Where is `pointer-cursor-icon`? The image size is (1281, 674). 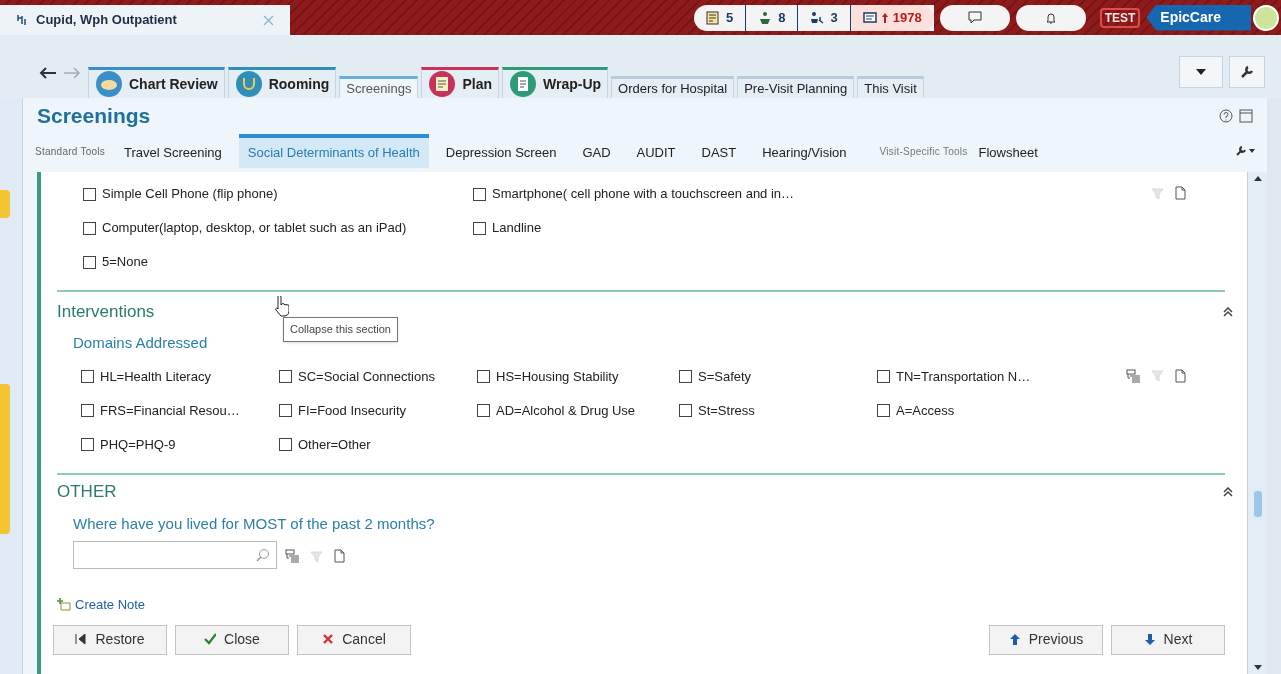
pointer-cursor-icon is located at coordinates (281, 307).